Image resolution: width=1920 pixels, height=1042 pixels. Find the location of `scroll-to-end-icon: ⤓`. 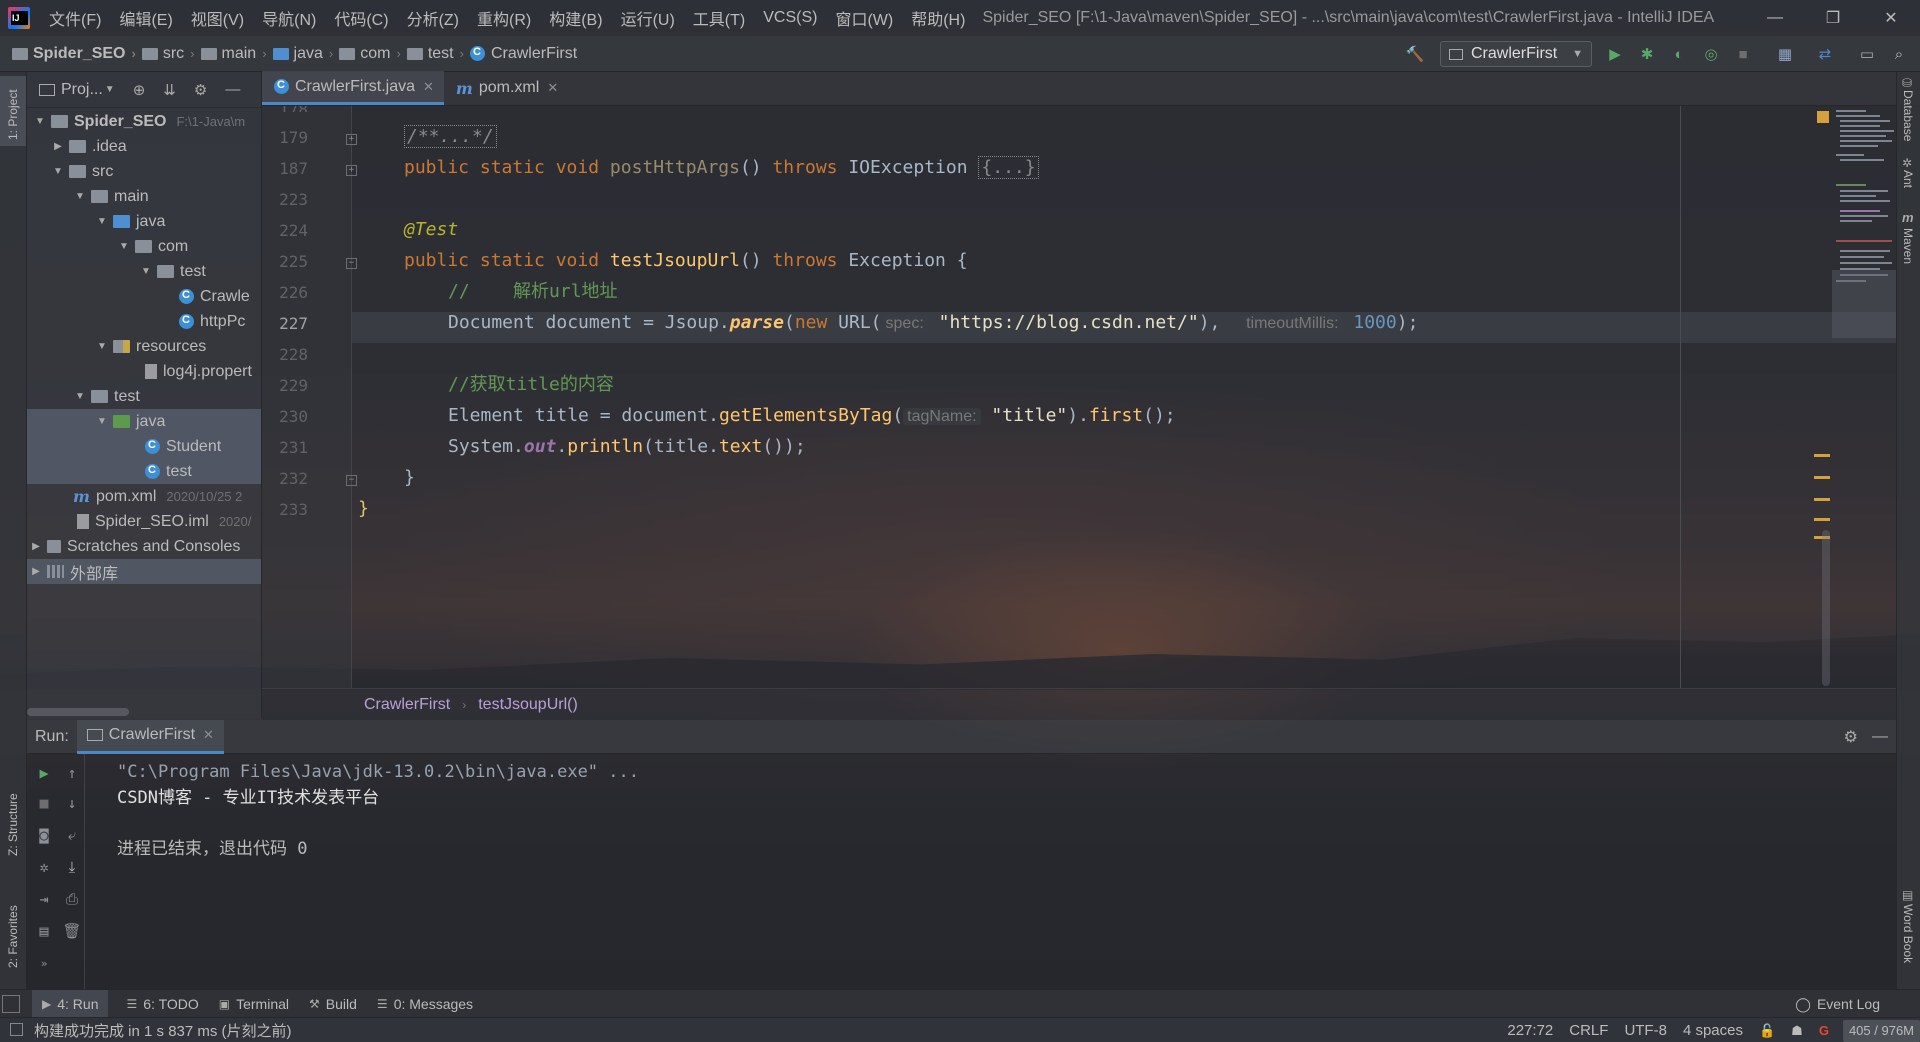

scroll-to-end-icon: ⤓ is located at coordinates (72, 867).